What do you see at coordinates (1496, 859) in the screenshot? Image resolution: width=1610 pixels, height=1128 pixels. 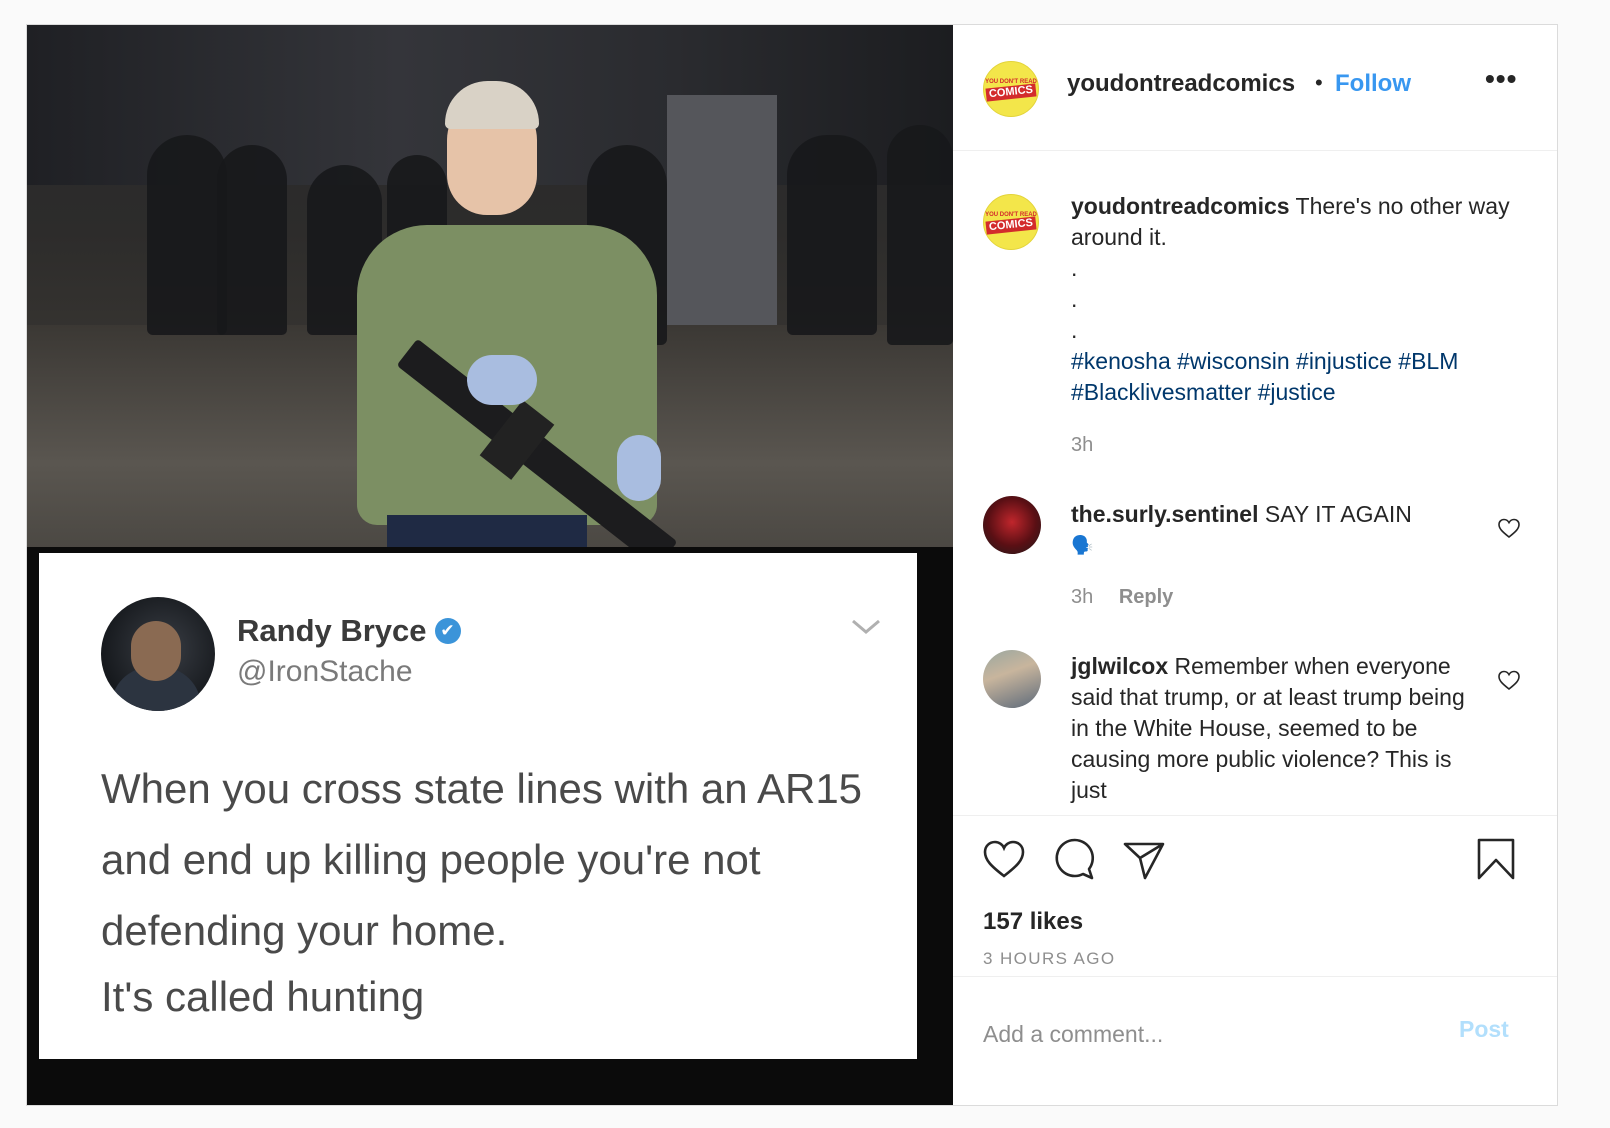 I see `save-bookmark-icon` at bounding box center [1496, 859].